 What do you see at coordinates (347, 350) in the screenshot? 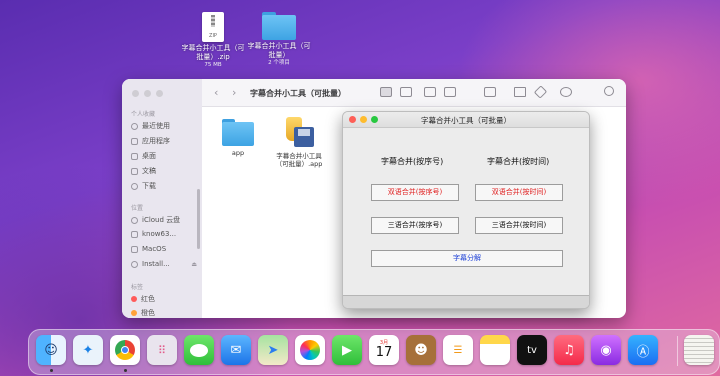
I see `facetime-dock-icon: ▶` at bounding box center [347, 350].